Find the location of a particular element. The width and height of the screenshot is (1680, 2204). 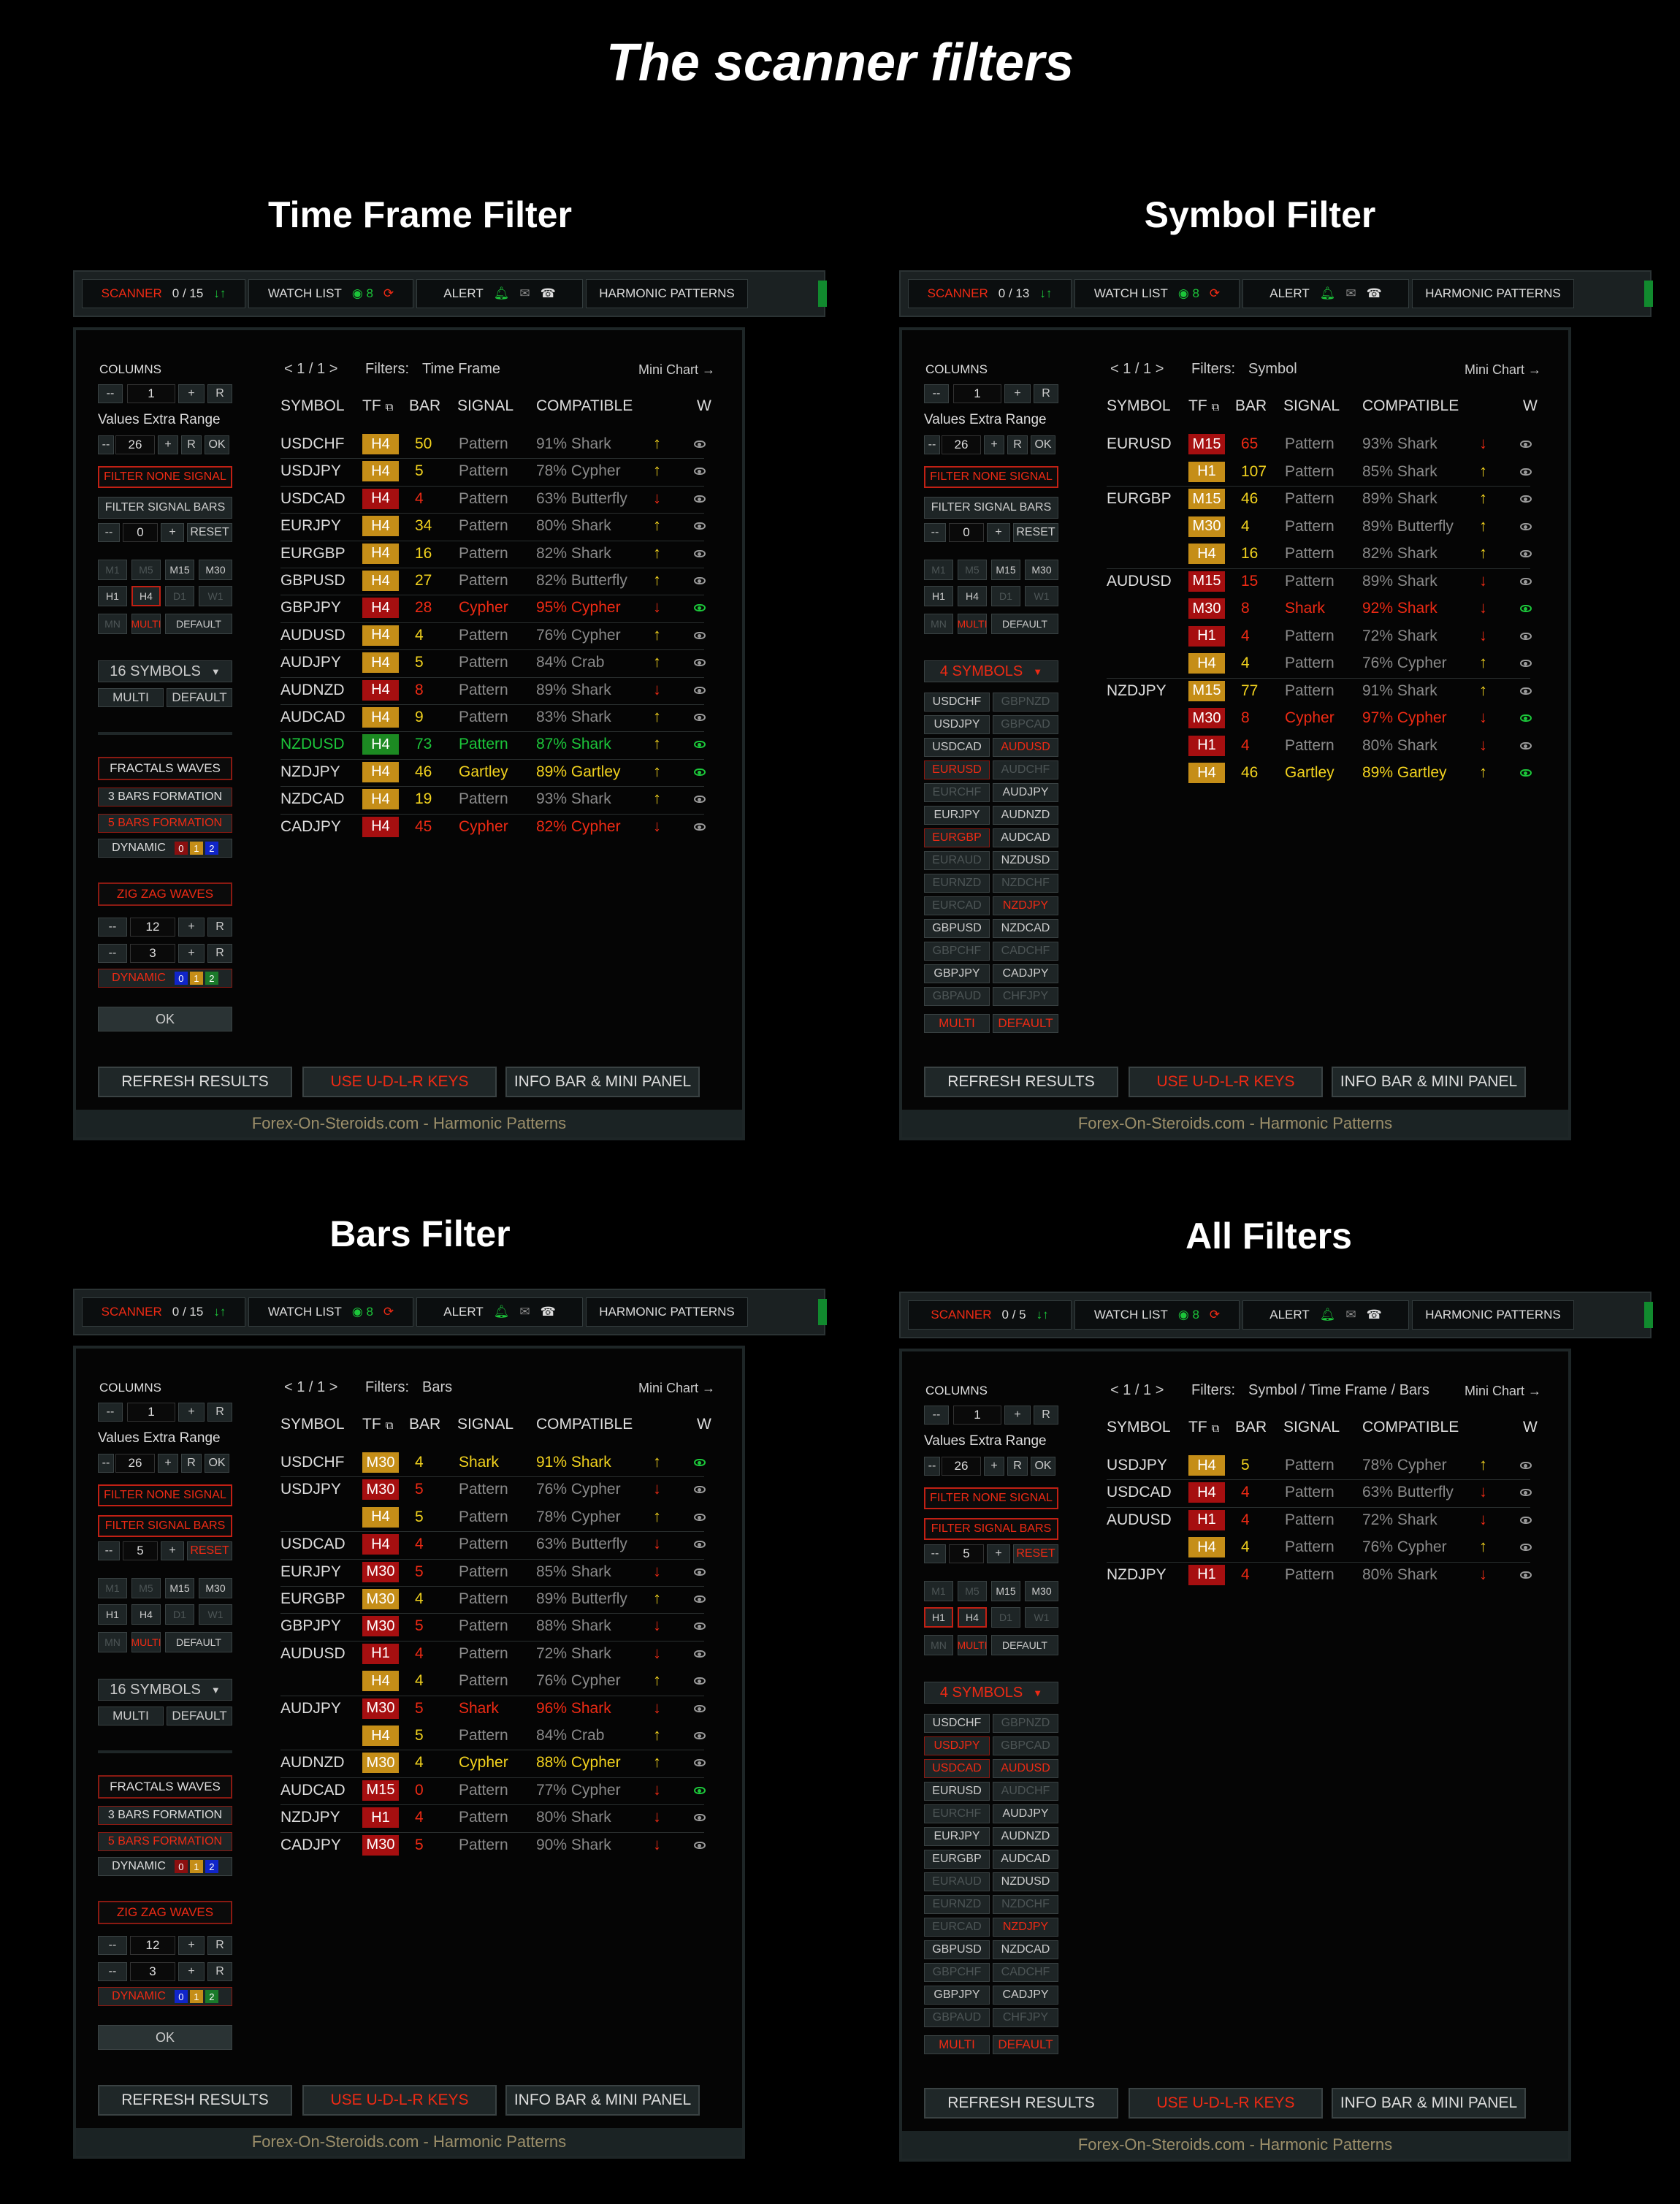

tf-button-h4: H4 is located at coordinates (973, 1617).